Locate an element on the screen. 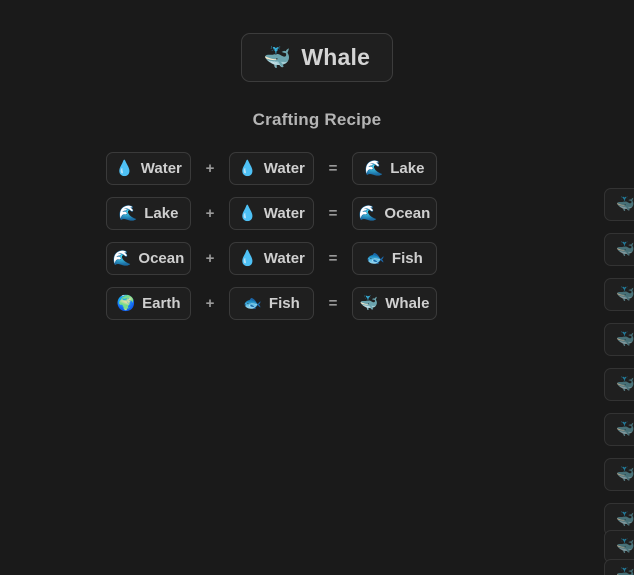  recipe-input-a-chip: 🌍 Earth is located at coordinates (148, 303).